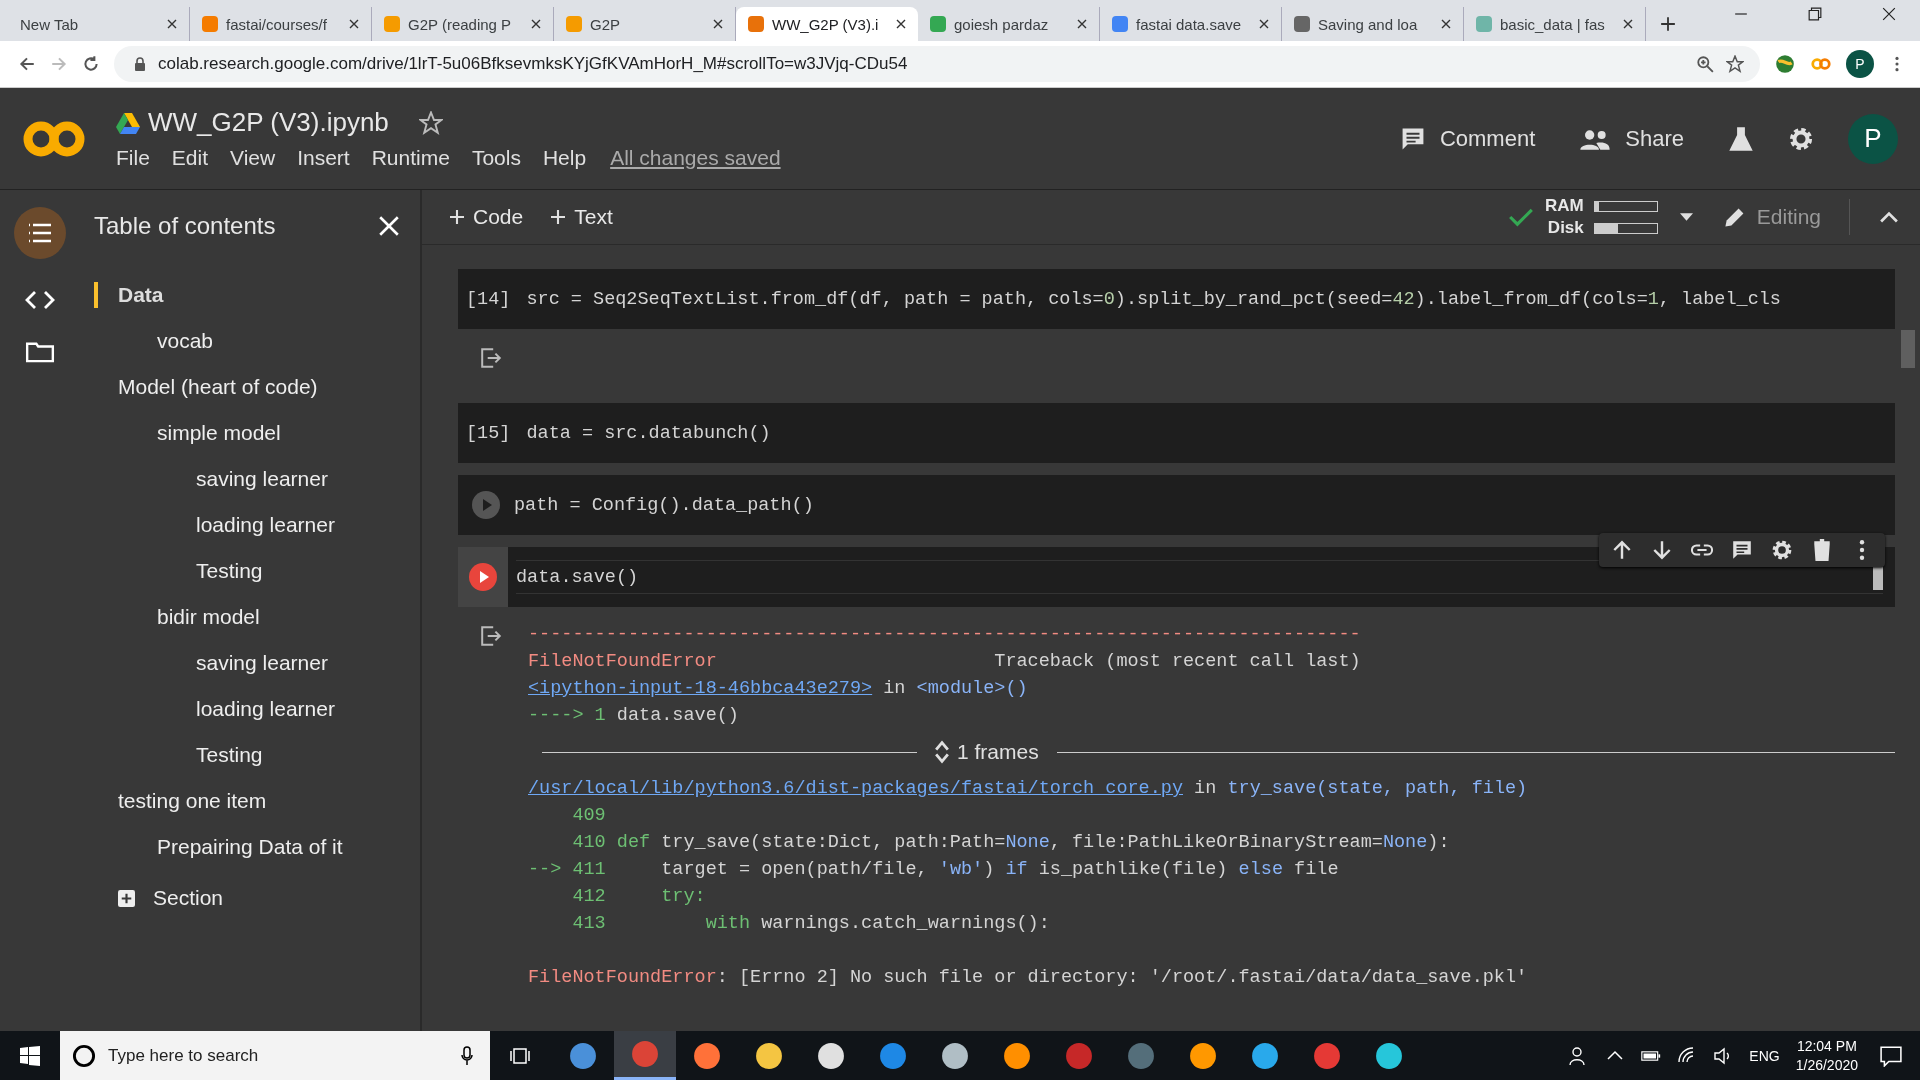 The height and width of the screenshot is (1080, 1920). Describe the element at coordinates (27, 64) in the screenshot. I see `back-icon` at that location.